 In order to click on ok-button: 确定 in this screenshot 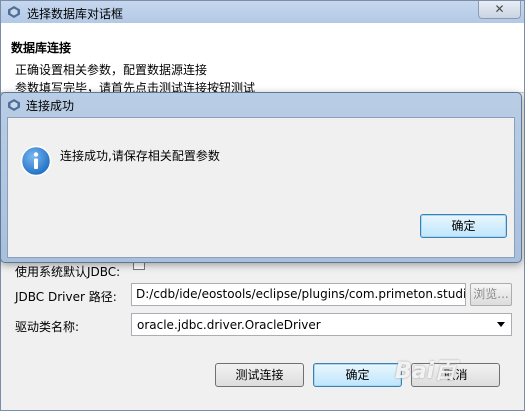, I will do `click(357, 375)`.